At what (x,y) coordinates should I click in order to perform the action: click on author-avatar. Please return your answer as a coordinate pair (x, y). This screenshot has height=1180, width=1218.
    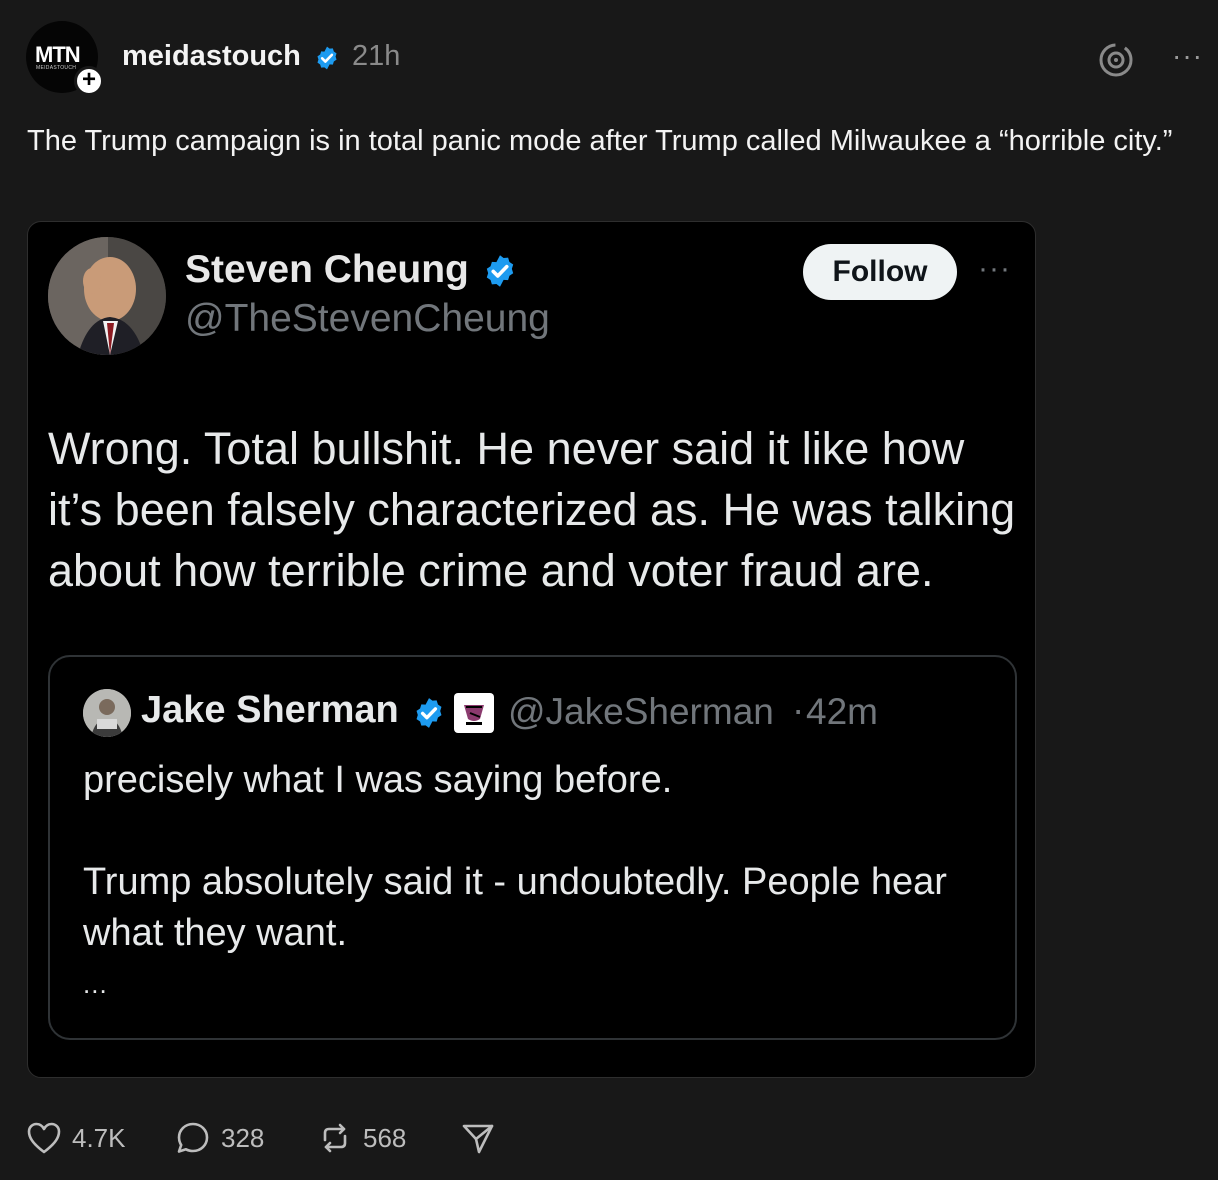
    Looking at the image, I should click on (107, 296).